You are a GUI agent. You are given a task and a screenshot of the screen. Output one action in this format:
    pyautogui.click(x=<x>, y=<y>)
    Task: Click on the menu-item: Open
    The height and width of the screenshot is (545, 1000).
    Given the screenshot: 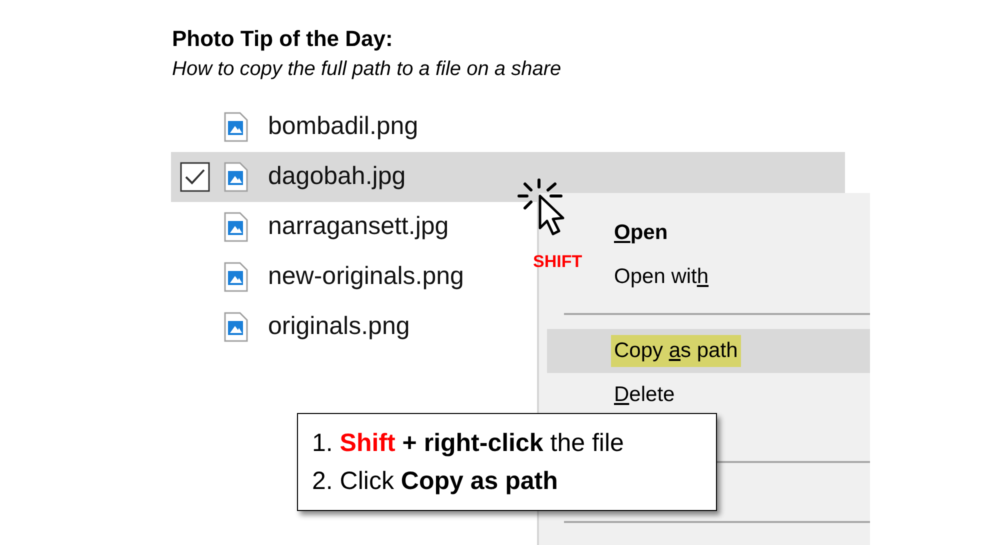 What is the action you would take?
    pyautogui.click(x=641, y=233)
    